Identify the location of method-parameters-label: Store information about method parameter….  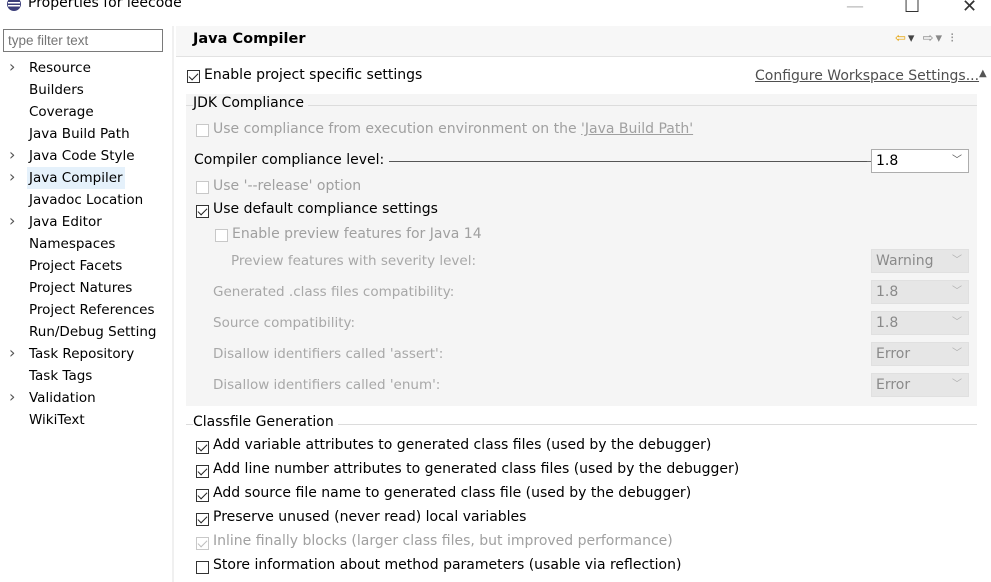
(447, 565).